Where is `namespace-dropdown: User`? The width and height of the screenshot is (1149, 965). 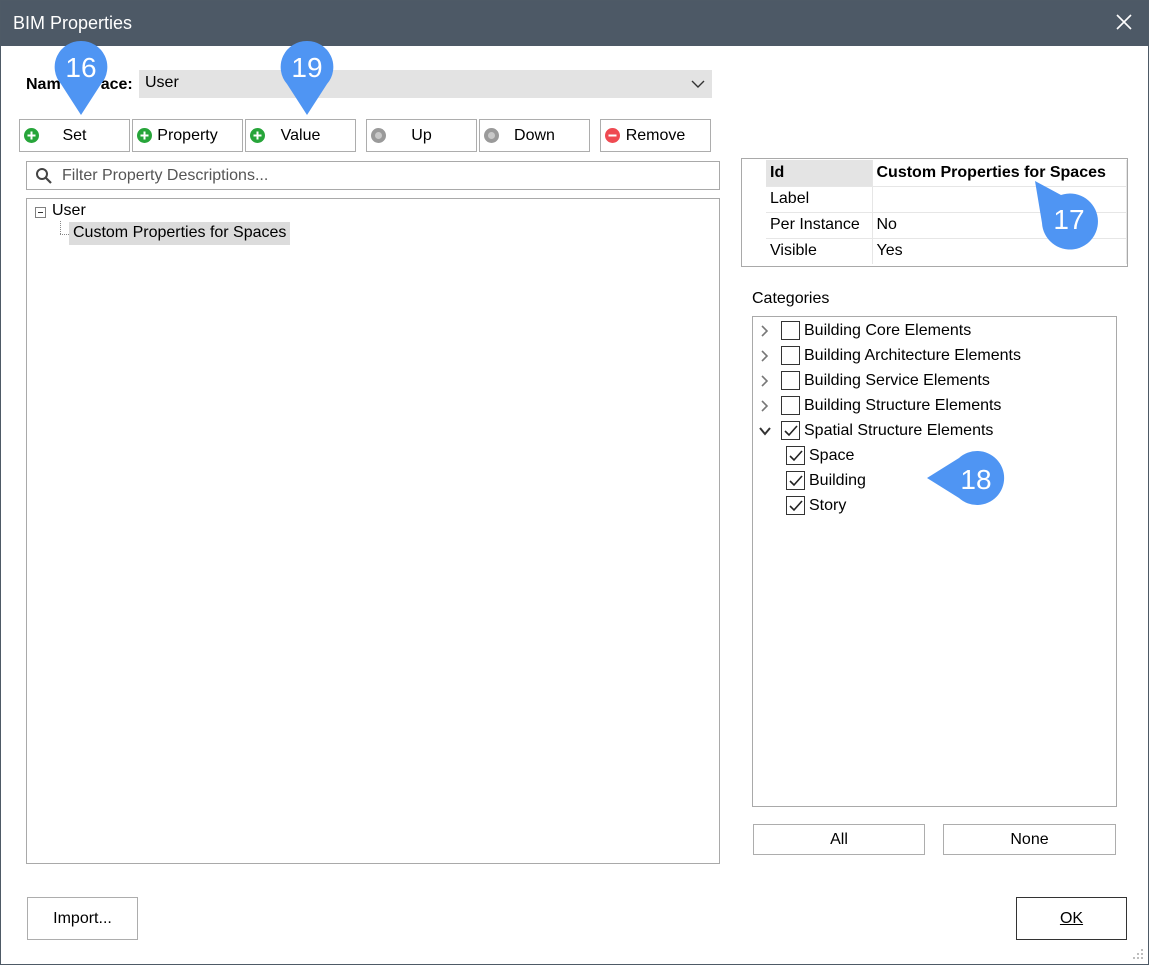
namespace-dropdown: User is located at coordinates (425, 84).